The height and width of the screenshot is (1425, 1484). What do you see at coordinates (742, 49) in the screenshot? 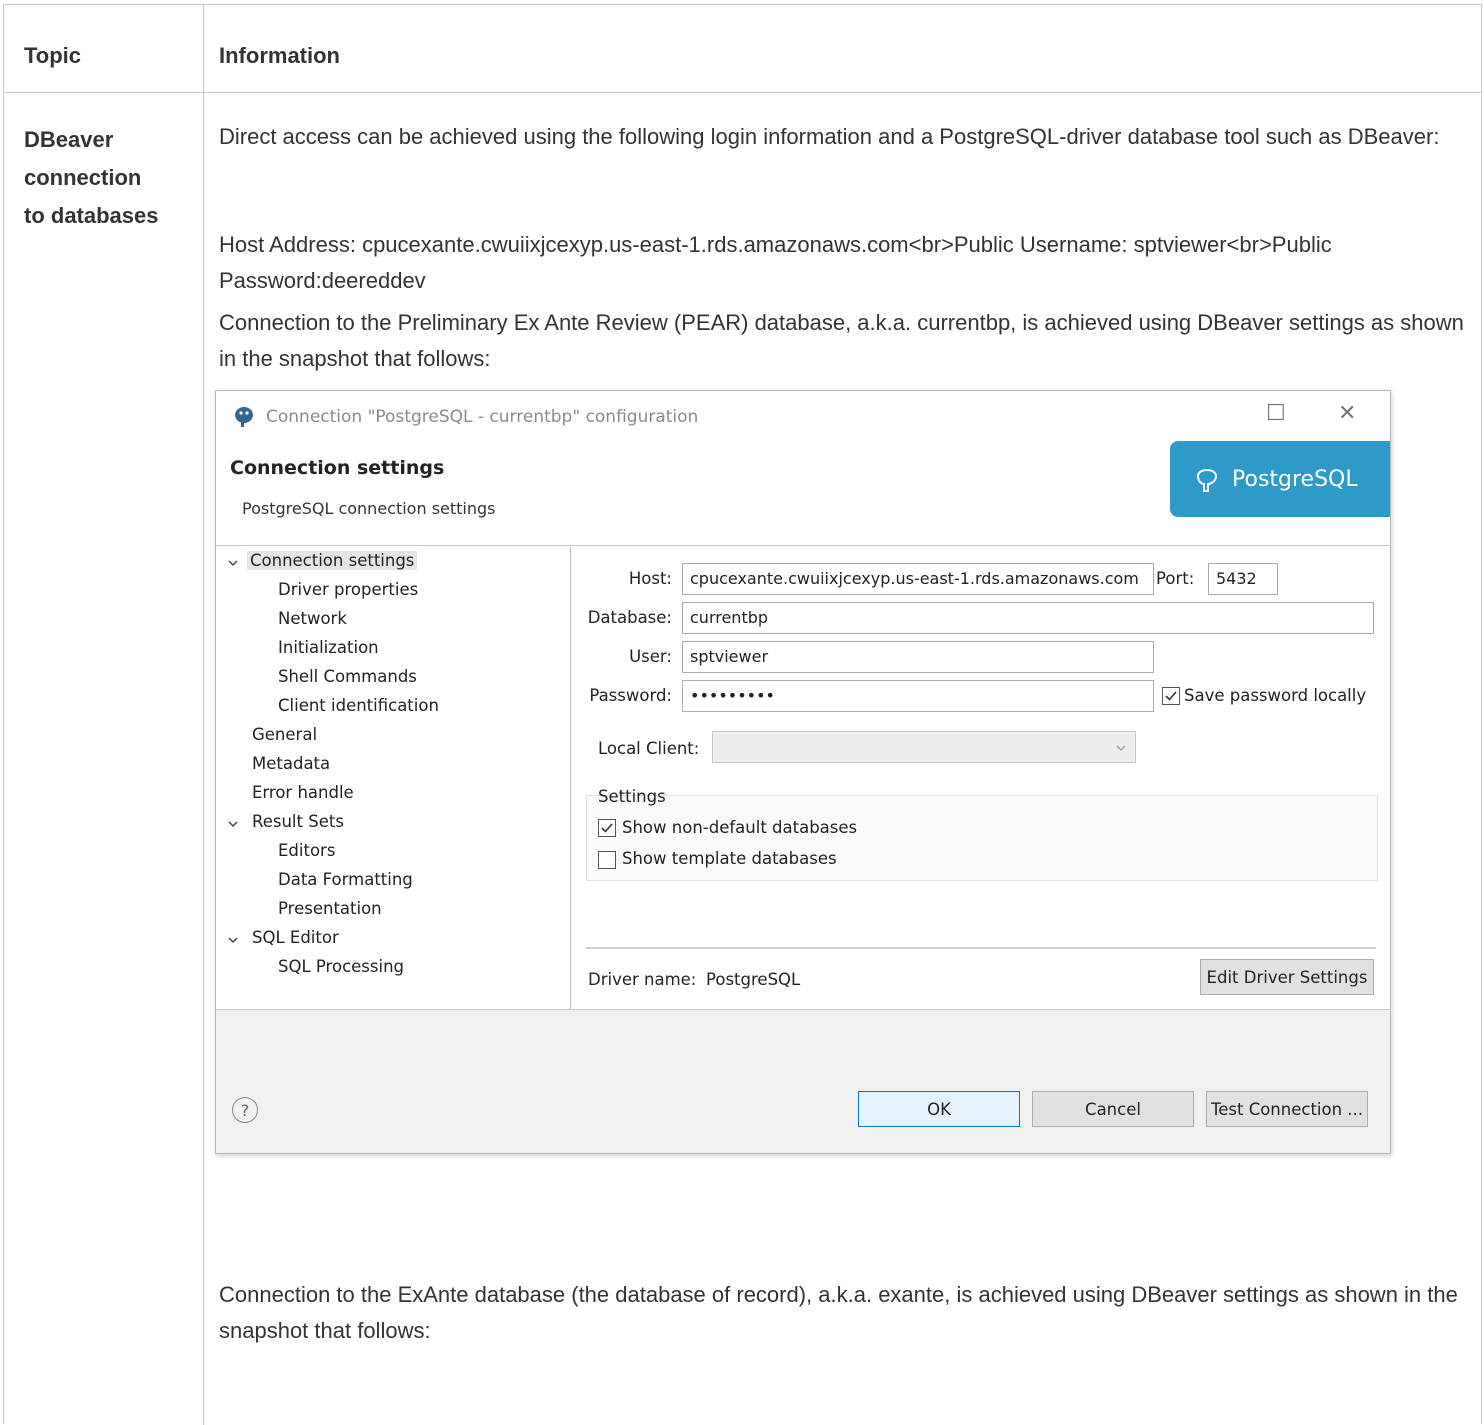
I see `table-header-row: Topic Information` at bounding box center [742, 49].